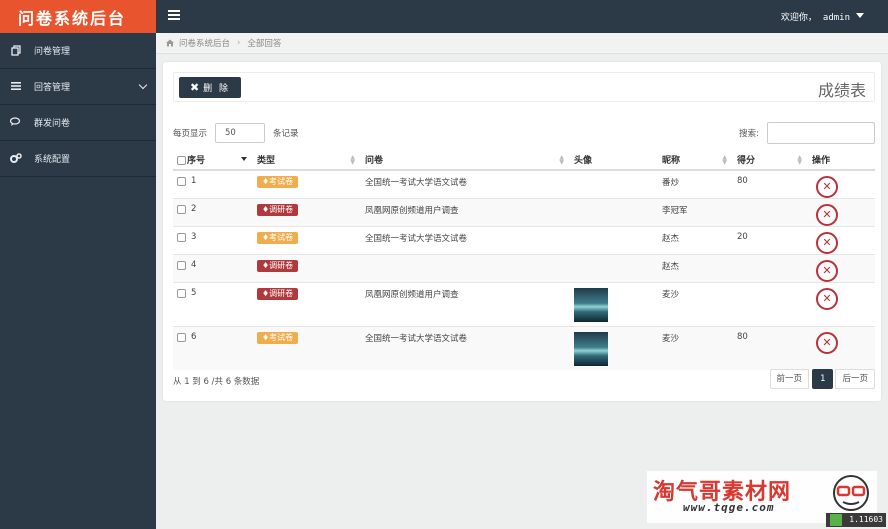 The image size is (888, 529). I want to click on row-number: 1, so click(194, 181).